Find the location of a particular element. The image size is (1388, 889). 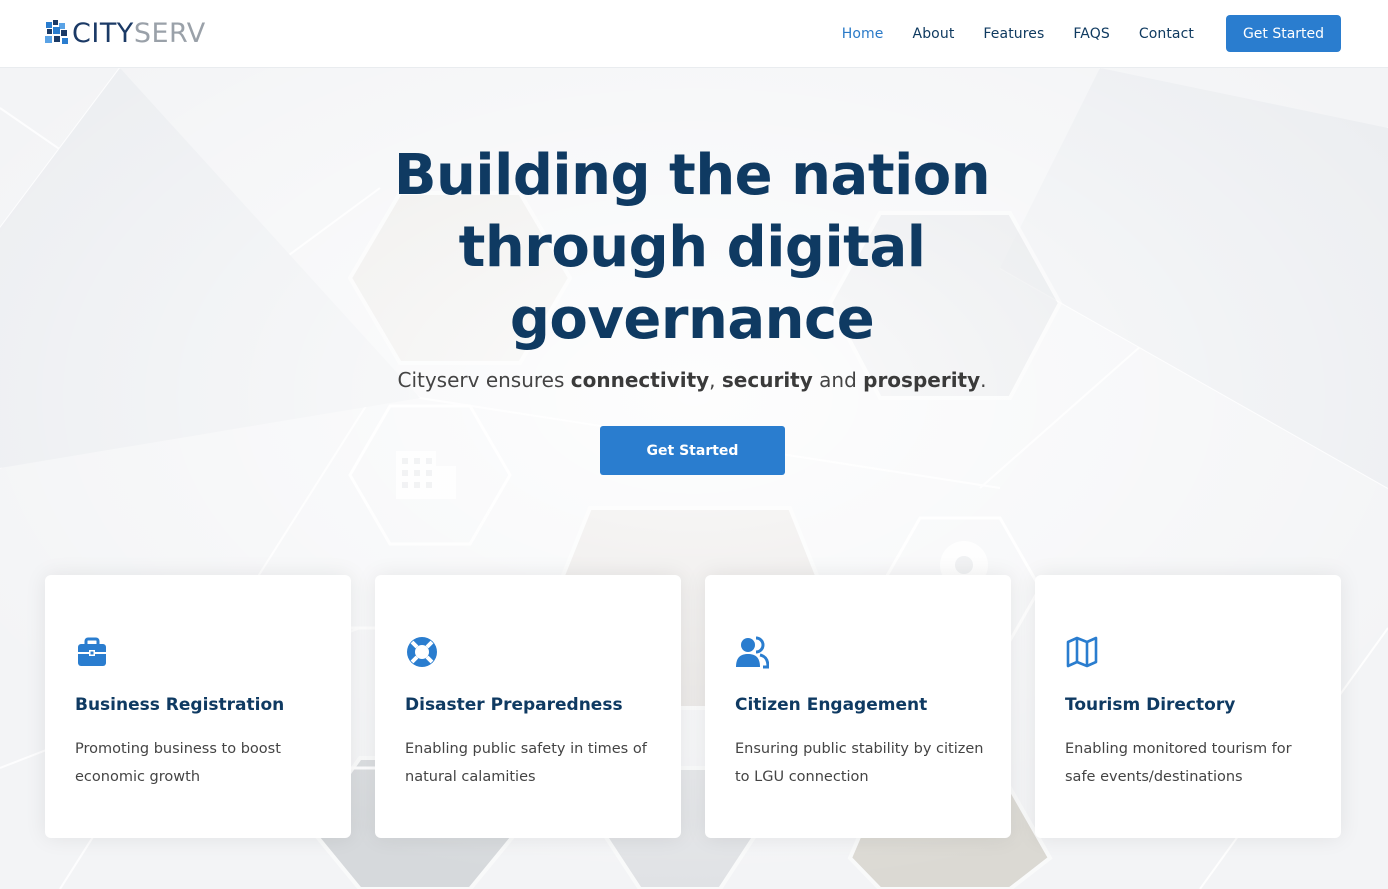

map-icon is located at coordinates (1082, 652).